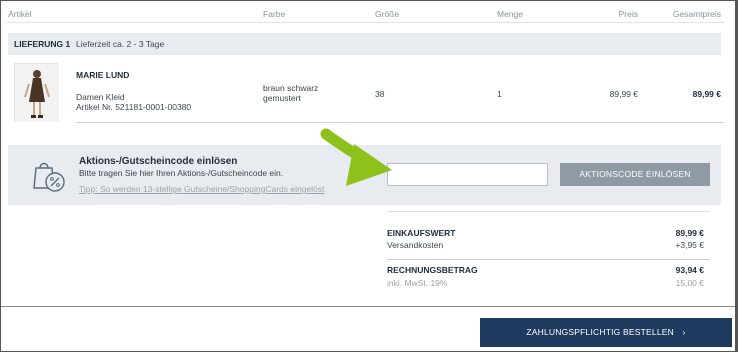  I want to click on product-color: braun schwarz gemustert, so click(291, 93).